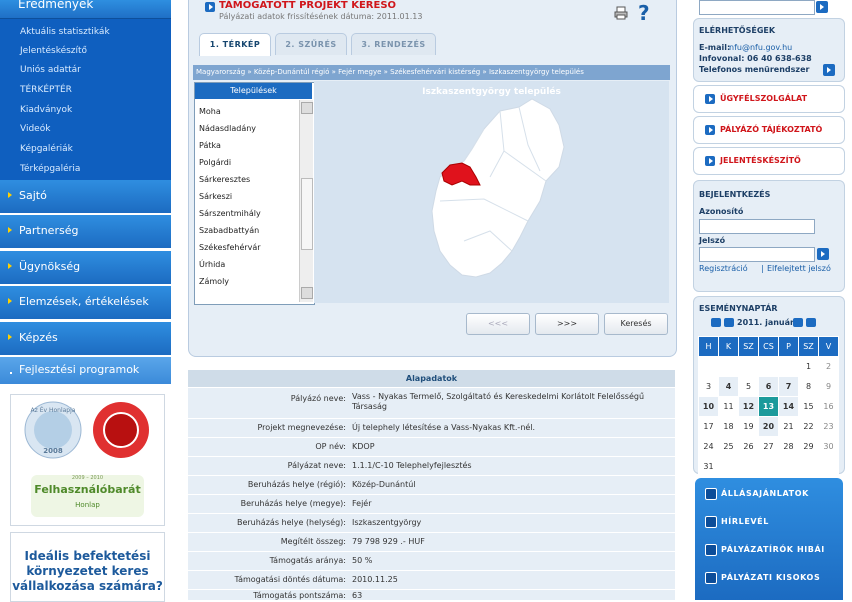 This screenshot has width=852, height=602. What do you see at coordinates (769, 99) in the screenshot?
I see `link-ugyfelszolgalat: ÜGYFÉLSZOLGÁLAT` at bounding box center [769, 99].